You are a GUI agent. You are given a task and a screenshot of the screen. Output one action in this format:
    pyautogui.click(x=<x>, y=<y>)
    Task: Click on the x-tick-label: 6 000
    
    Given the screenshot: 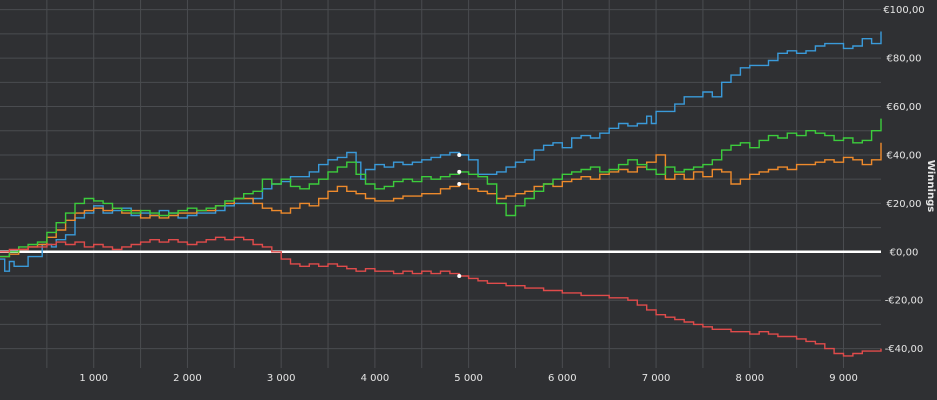 What is the action you would take?
    pyautogui.click(x=562, y=378)
    